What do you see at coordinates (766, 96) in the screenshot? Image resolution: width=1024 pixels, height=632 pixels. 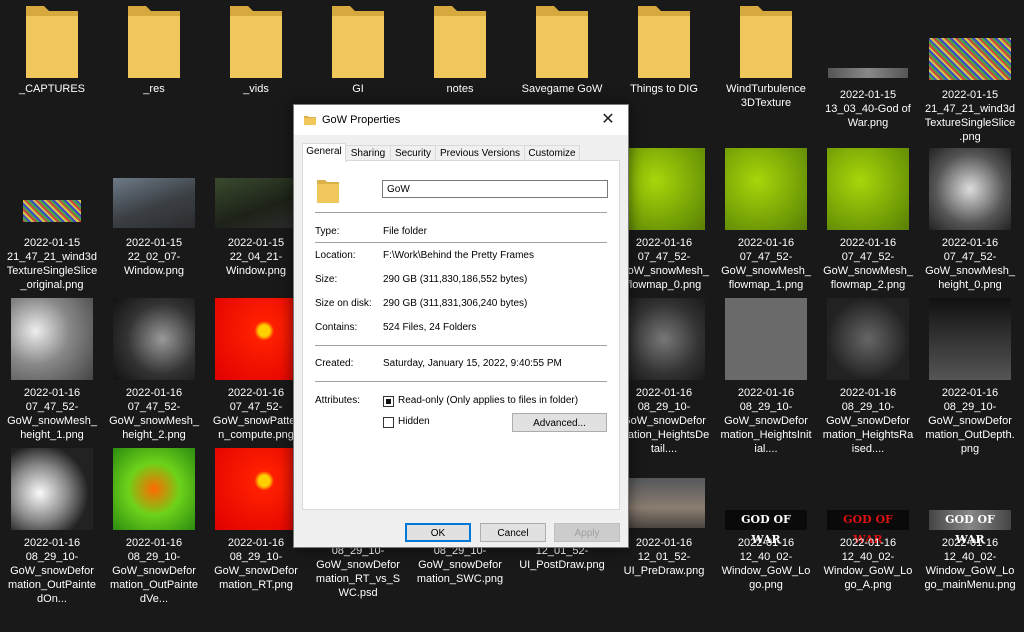 I see `file-caption: WindTurbulence 3DTexture` at bounding box center [766, 96].